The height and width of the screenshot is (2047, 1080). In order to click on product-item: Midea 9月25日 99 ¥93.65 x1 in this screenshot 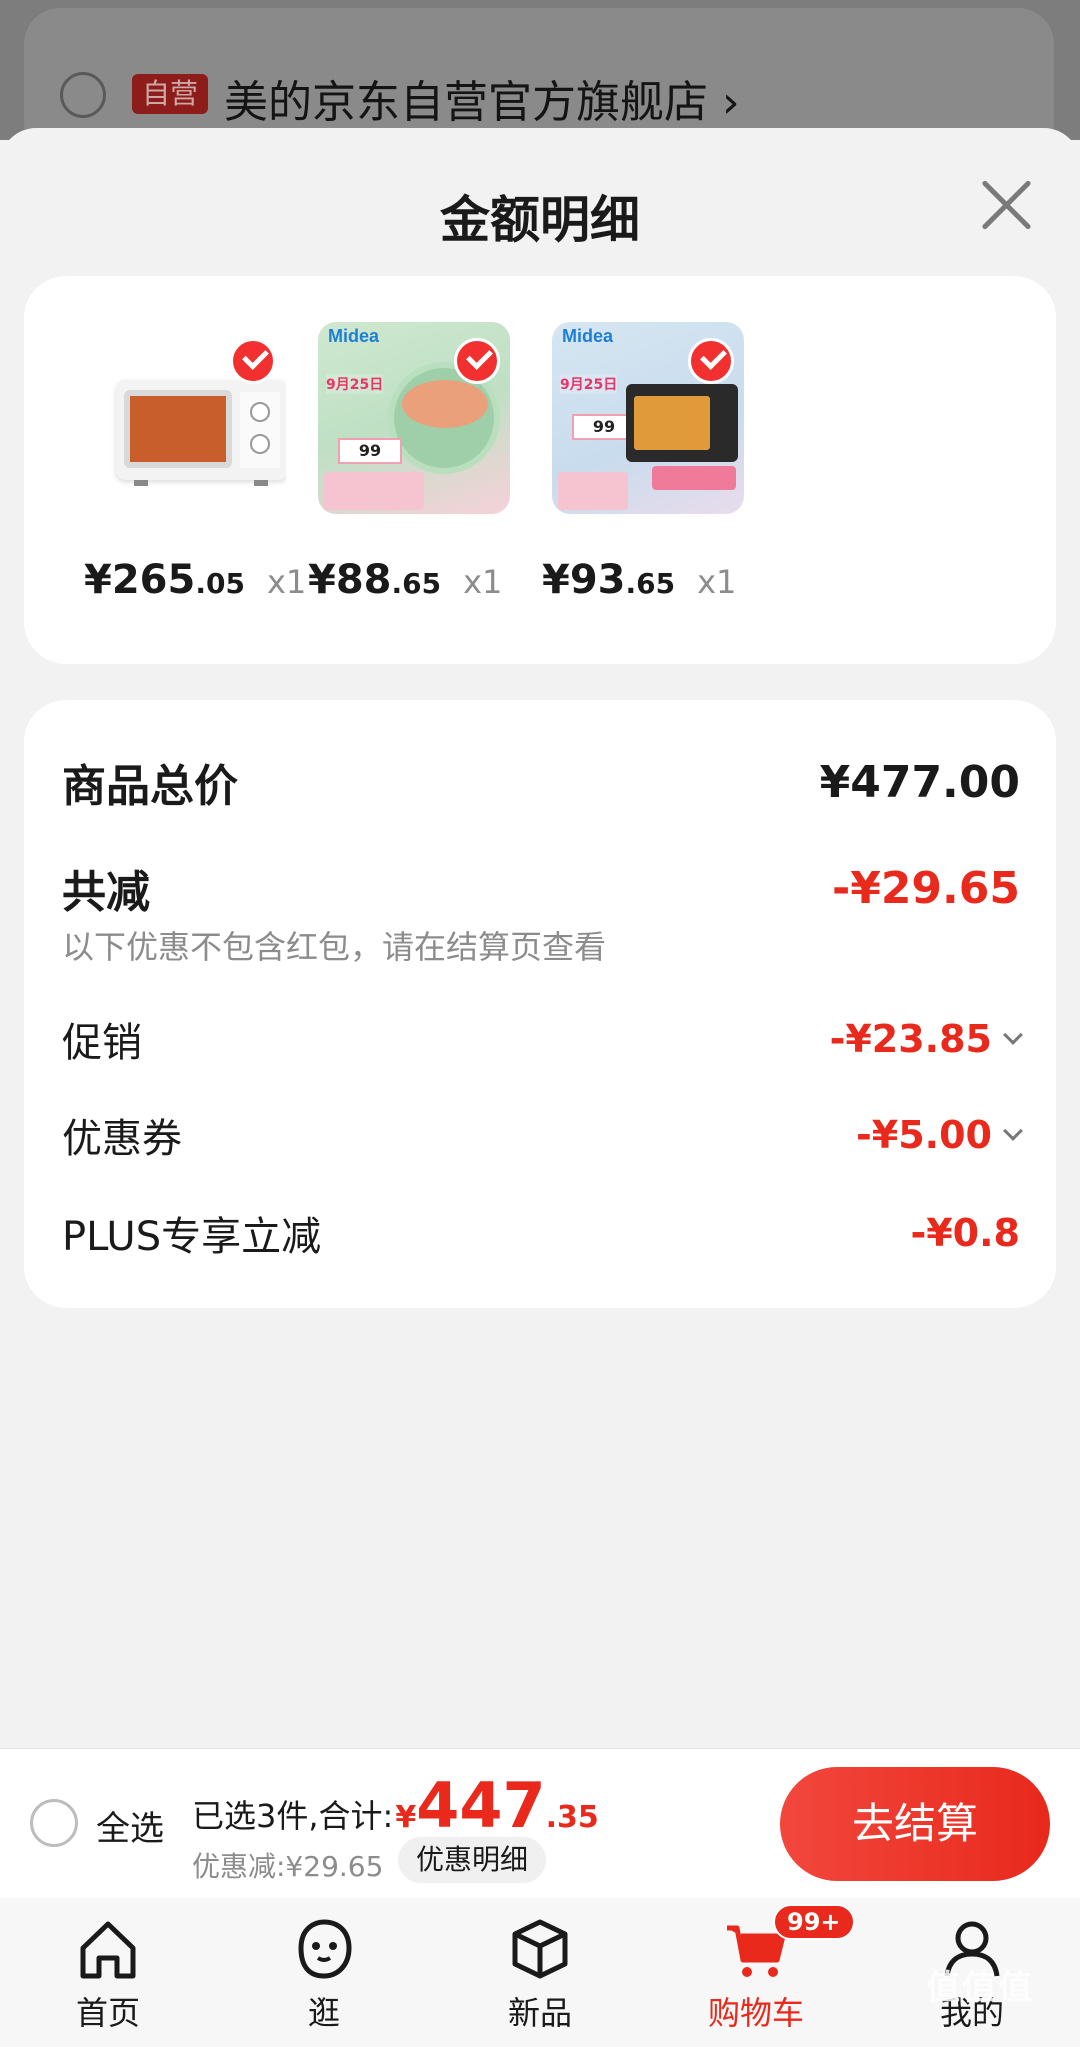, I will do `click(647, 462)`.